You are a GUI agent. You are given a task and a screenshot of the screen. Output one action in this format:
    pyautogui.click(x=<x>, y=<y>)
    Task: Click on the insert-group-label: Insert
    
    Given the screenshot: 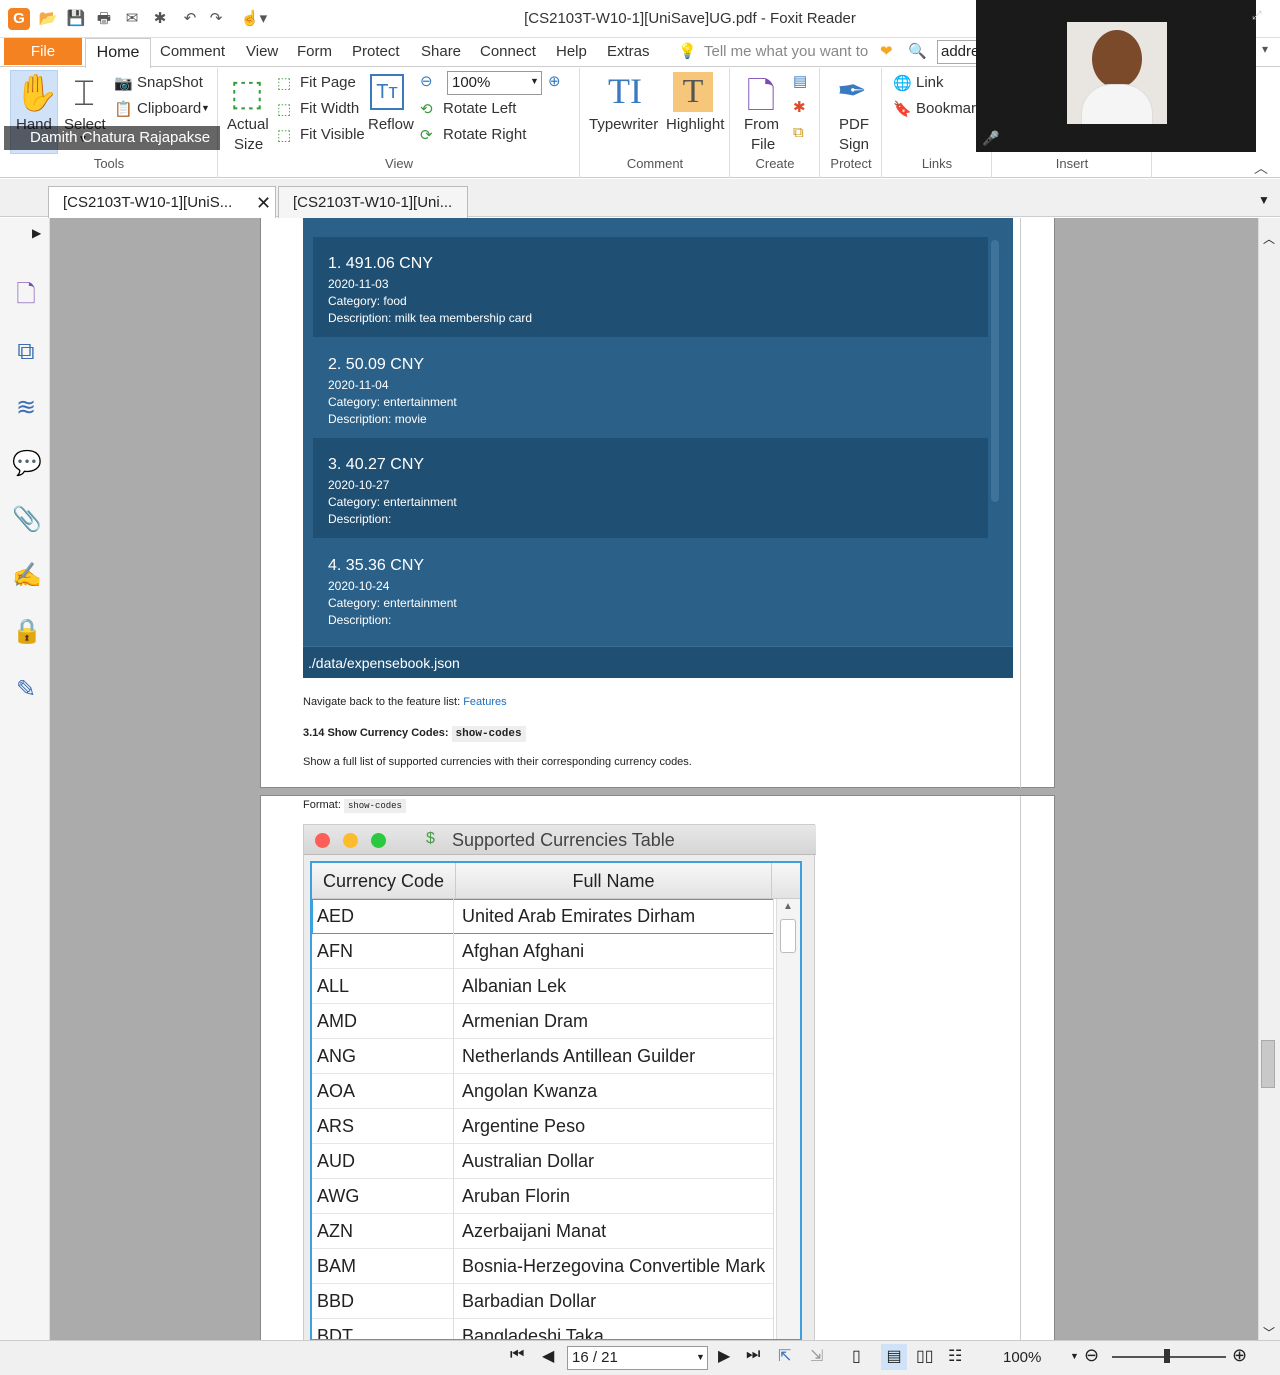 What is the action you would take?
    pyautogui.click(x=1072, y=163)
    